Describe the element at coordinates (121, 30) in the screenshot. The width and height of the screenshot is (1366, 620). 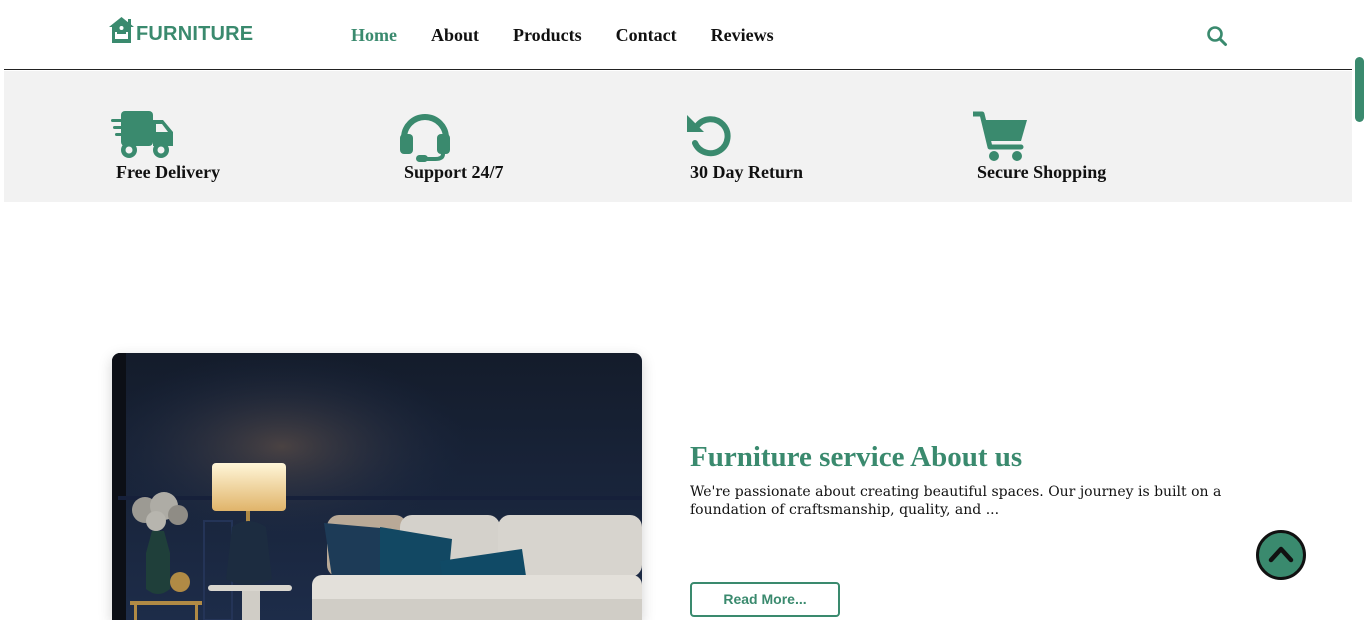
I see `house-logo-icon` at that location.